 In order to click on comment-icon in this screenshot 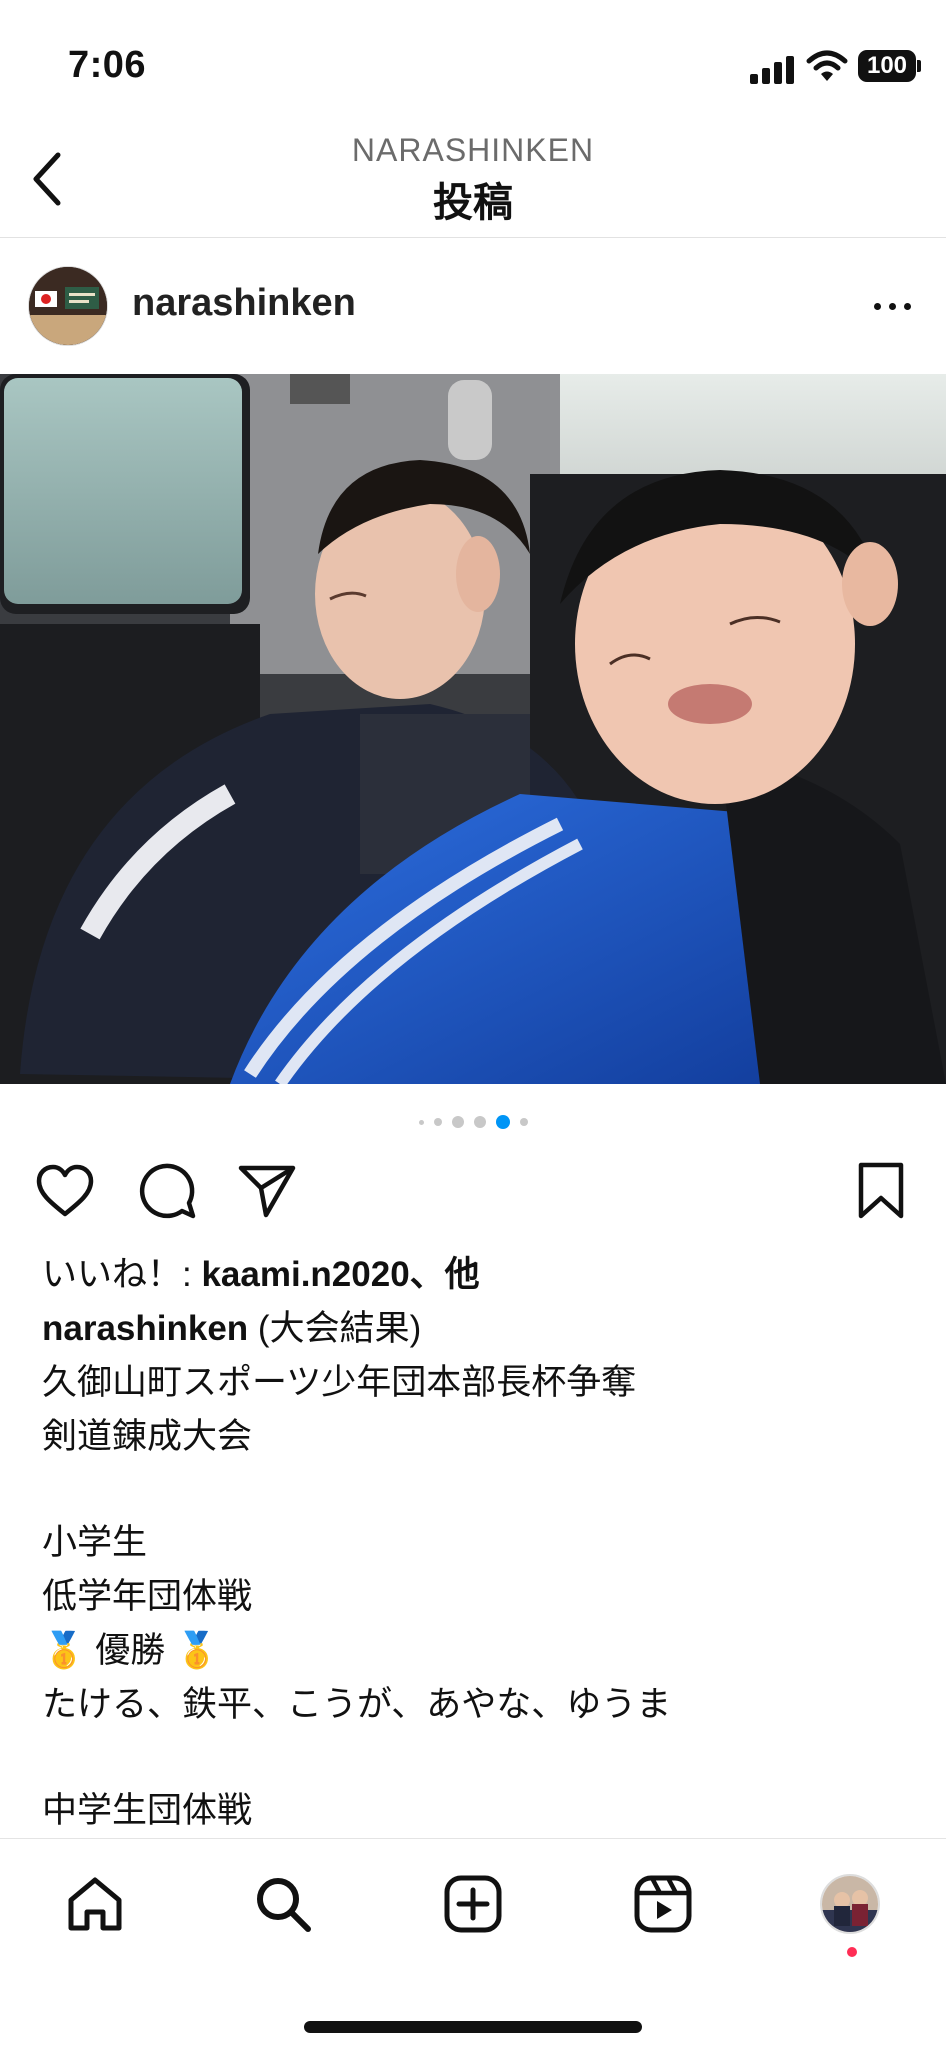, I will do `click(167, 1191)`.